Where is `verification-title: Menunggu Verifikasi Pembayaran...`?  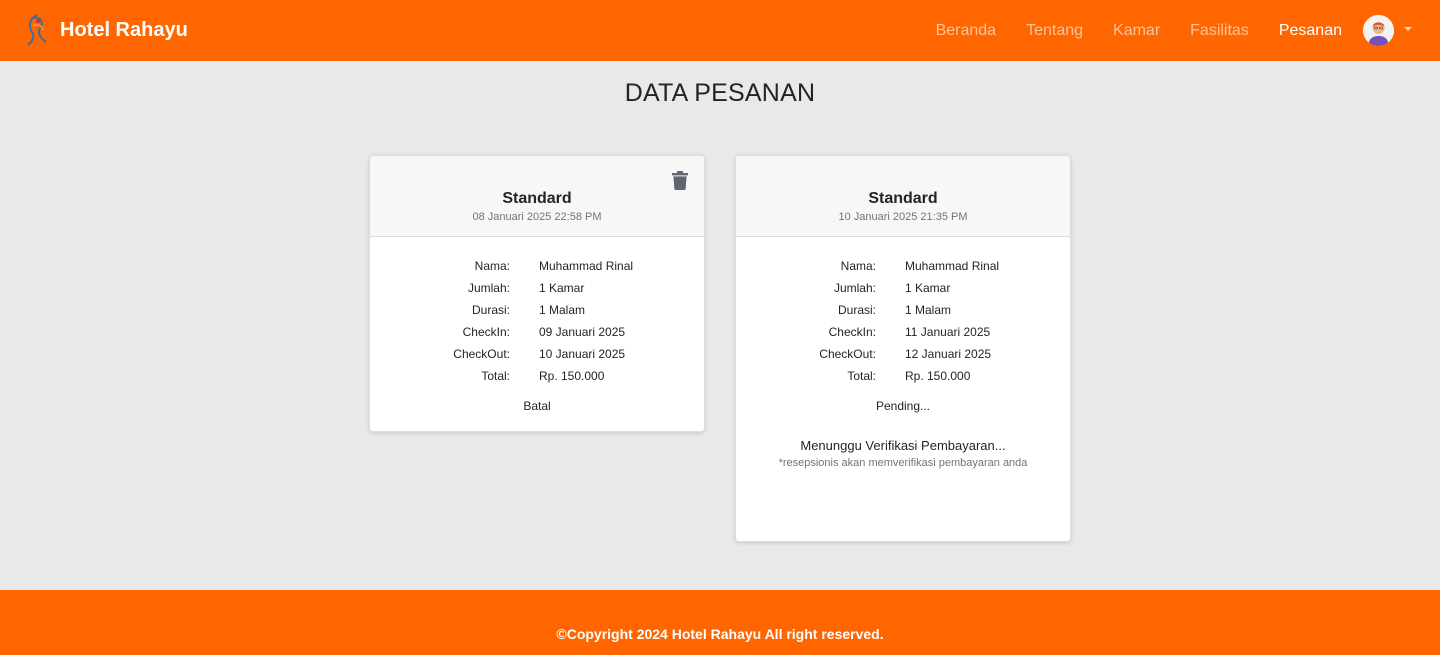
verification-title: Menunggu Verifikasi Pembayaran... is located at coordinates (903, 445).